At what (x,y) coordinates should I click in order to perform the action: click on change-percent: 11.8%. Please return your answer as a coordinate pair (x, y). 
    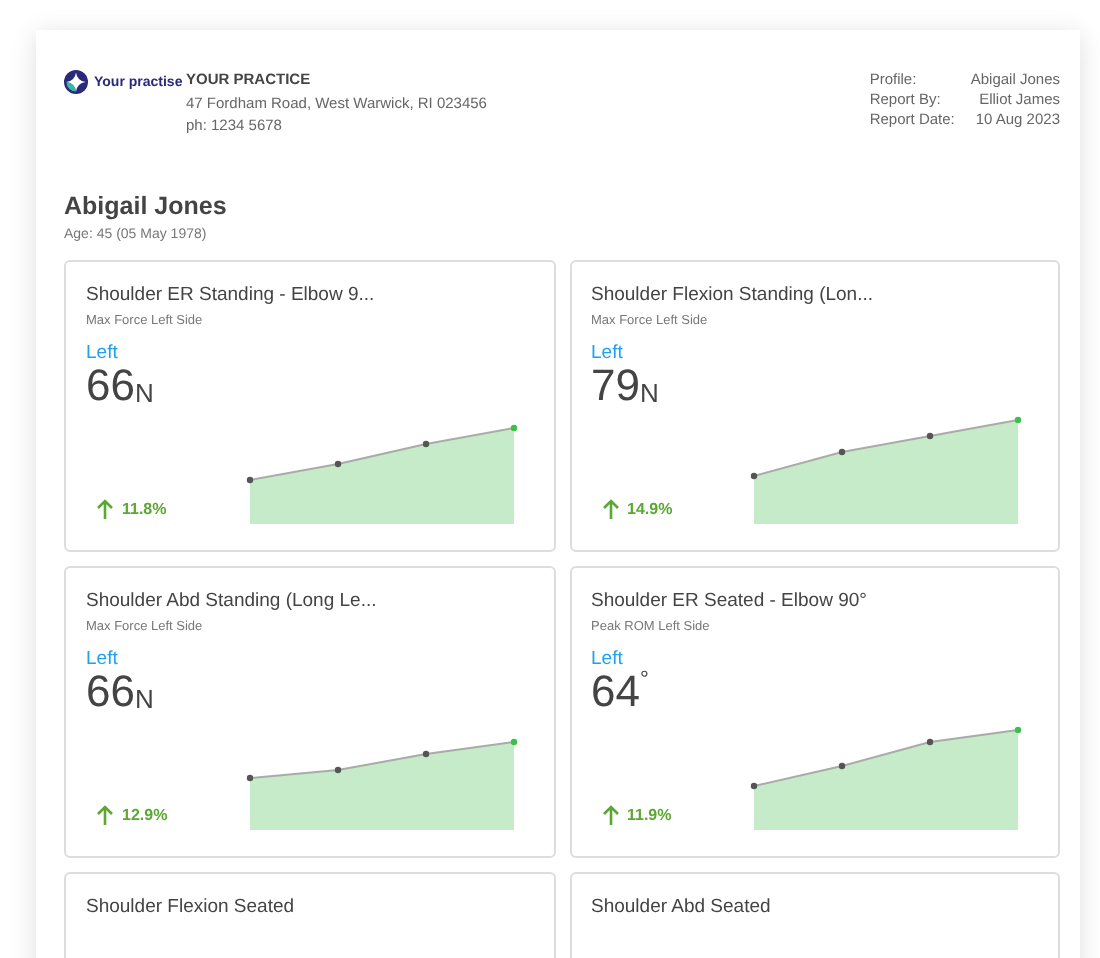
    Looking at the image, I should click on (144, 509).